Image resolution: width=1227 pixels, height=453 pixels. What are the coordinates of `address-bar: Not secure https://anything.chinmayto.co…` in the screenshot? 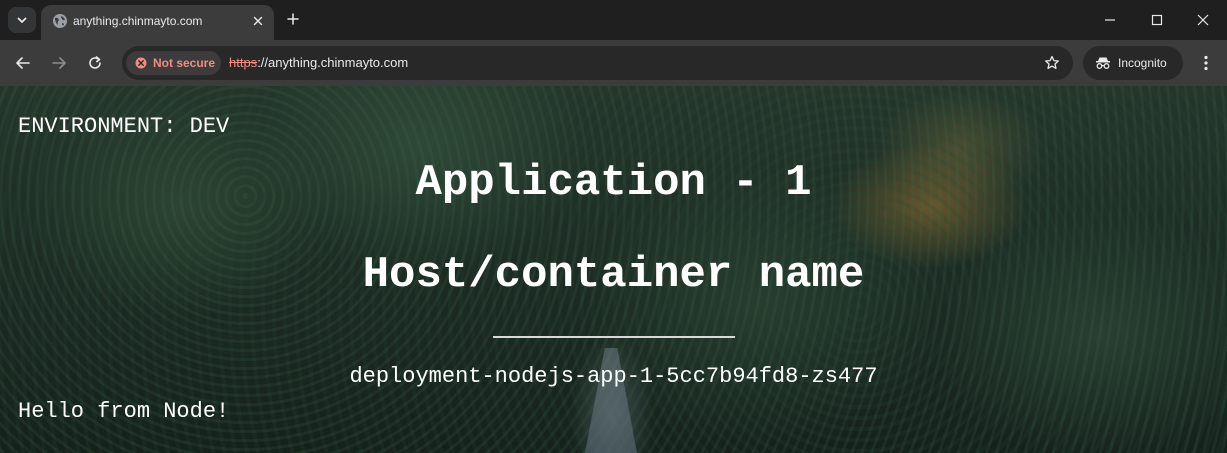 It's located at (597, 63).